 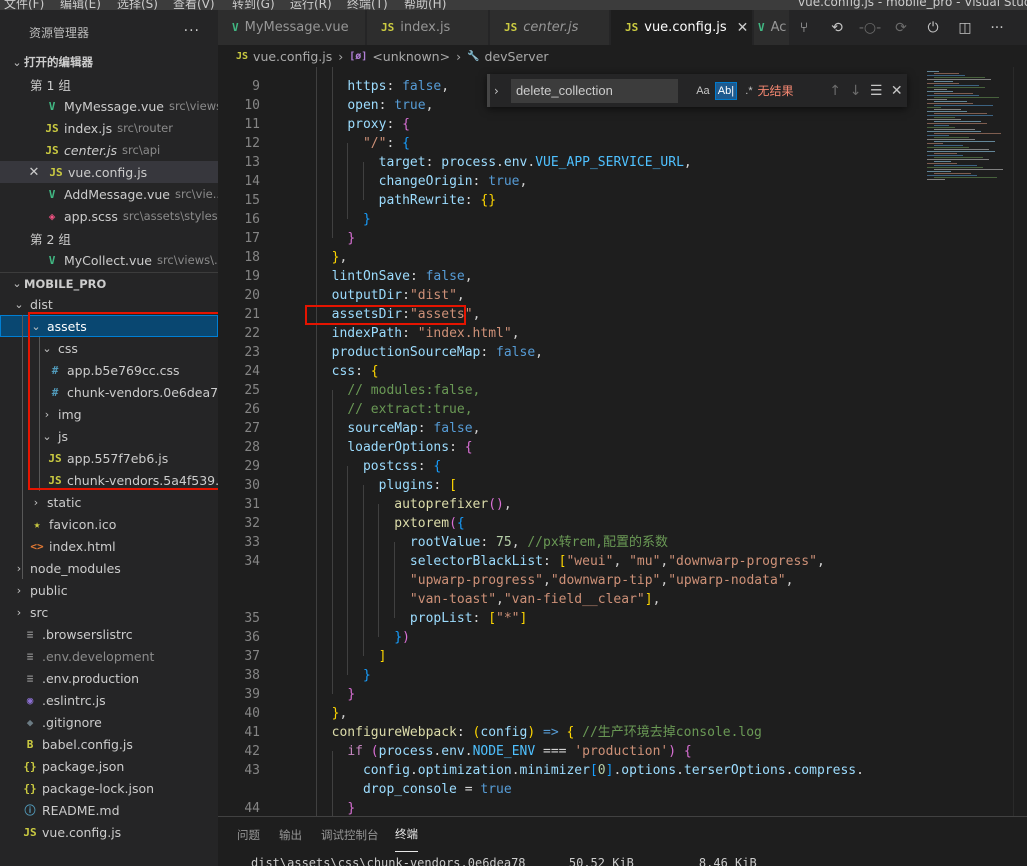 What do you see at coordinates (622, 447) in the screenshot?
I see `code-line: 28 loaderOptions: {` at bounding box center [622, 447].